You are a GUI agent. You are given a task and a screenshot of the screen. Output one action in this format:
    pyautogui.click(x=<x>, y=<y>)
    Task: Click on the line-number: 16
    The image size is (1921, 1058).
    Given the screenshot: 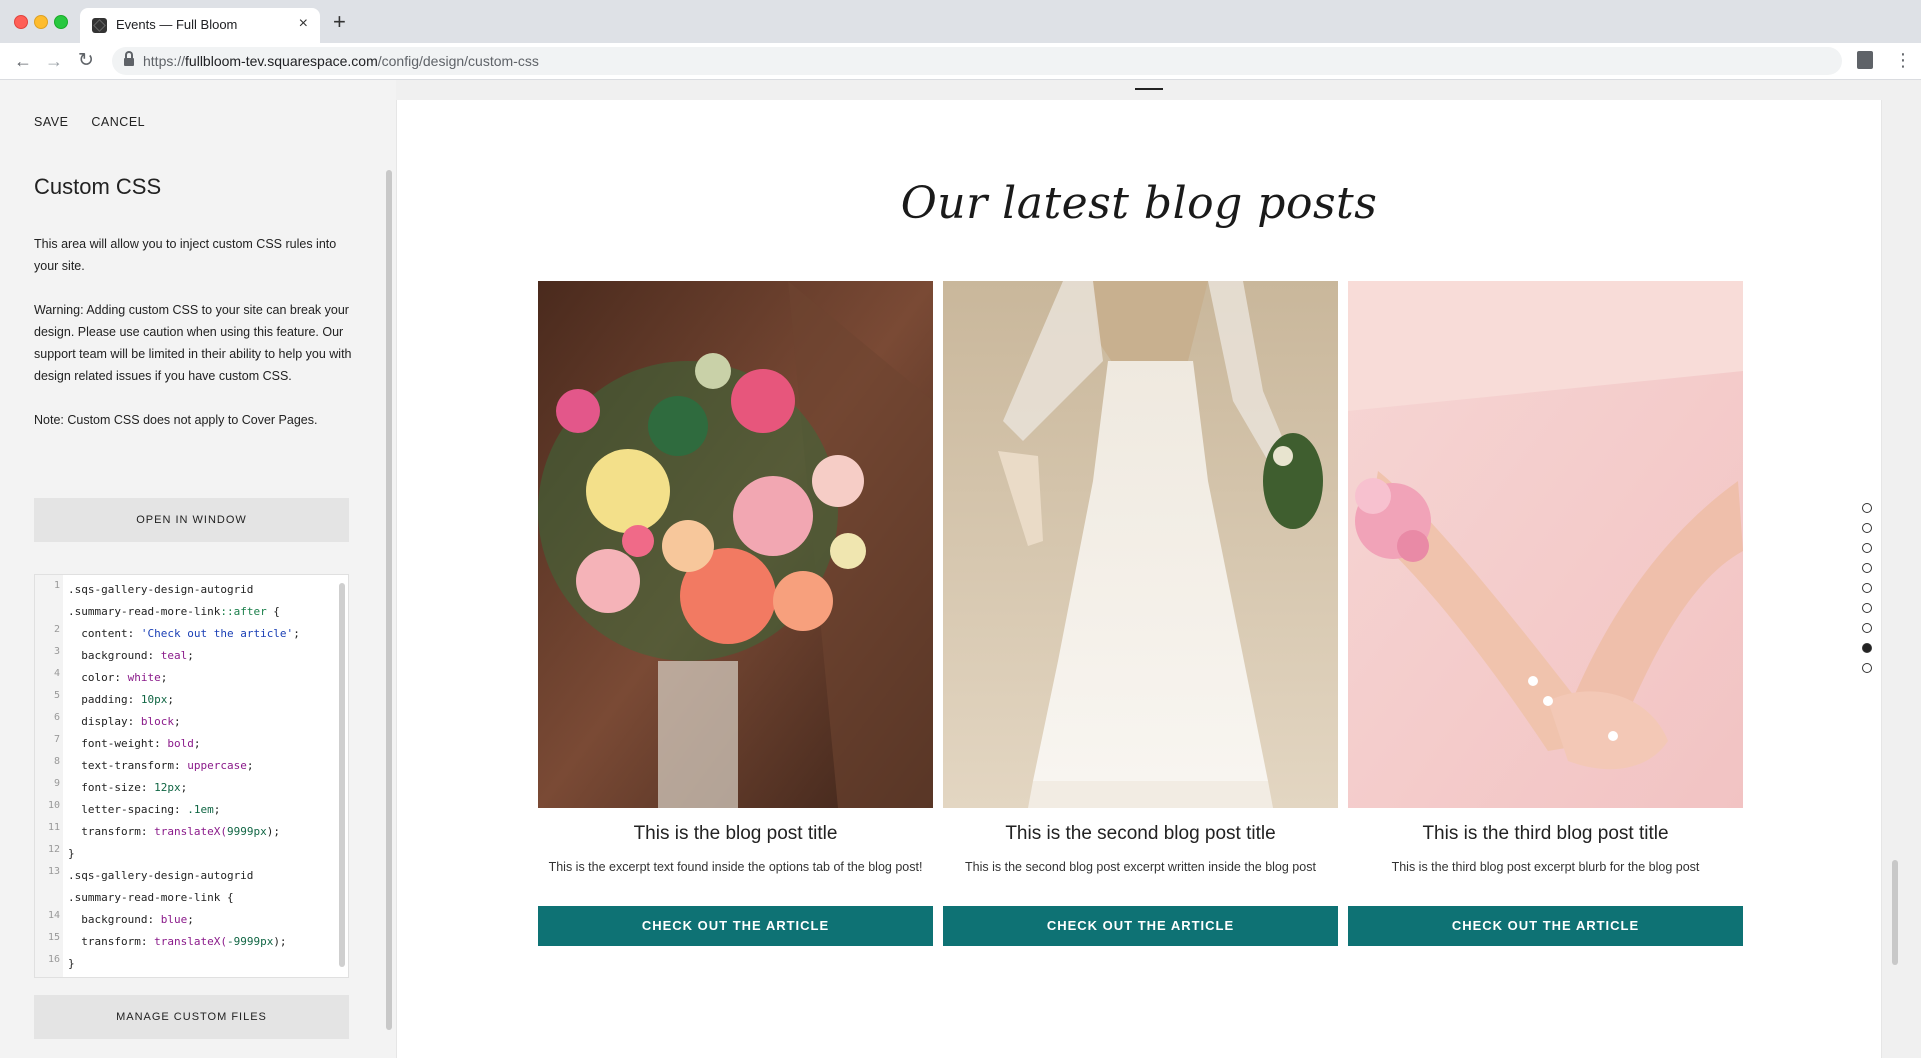 What is the action you would take?
    pyautogui.click(x=53, y=959)
    